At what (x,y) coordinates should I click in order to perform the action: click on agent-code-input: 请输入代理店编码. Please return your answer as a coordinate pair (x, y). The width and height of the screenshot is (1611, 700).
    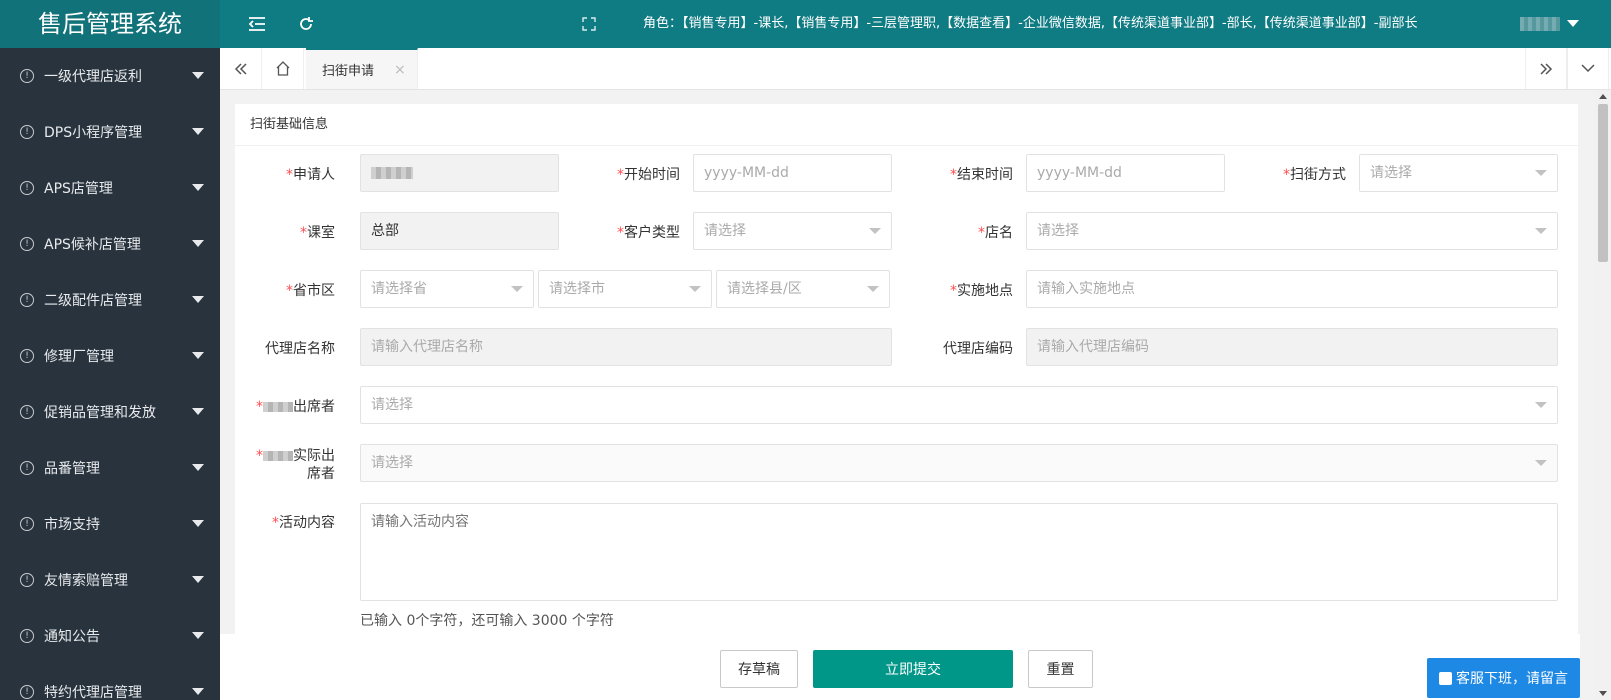
    Looking at the image, I should click on (1292, 347).